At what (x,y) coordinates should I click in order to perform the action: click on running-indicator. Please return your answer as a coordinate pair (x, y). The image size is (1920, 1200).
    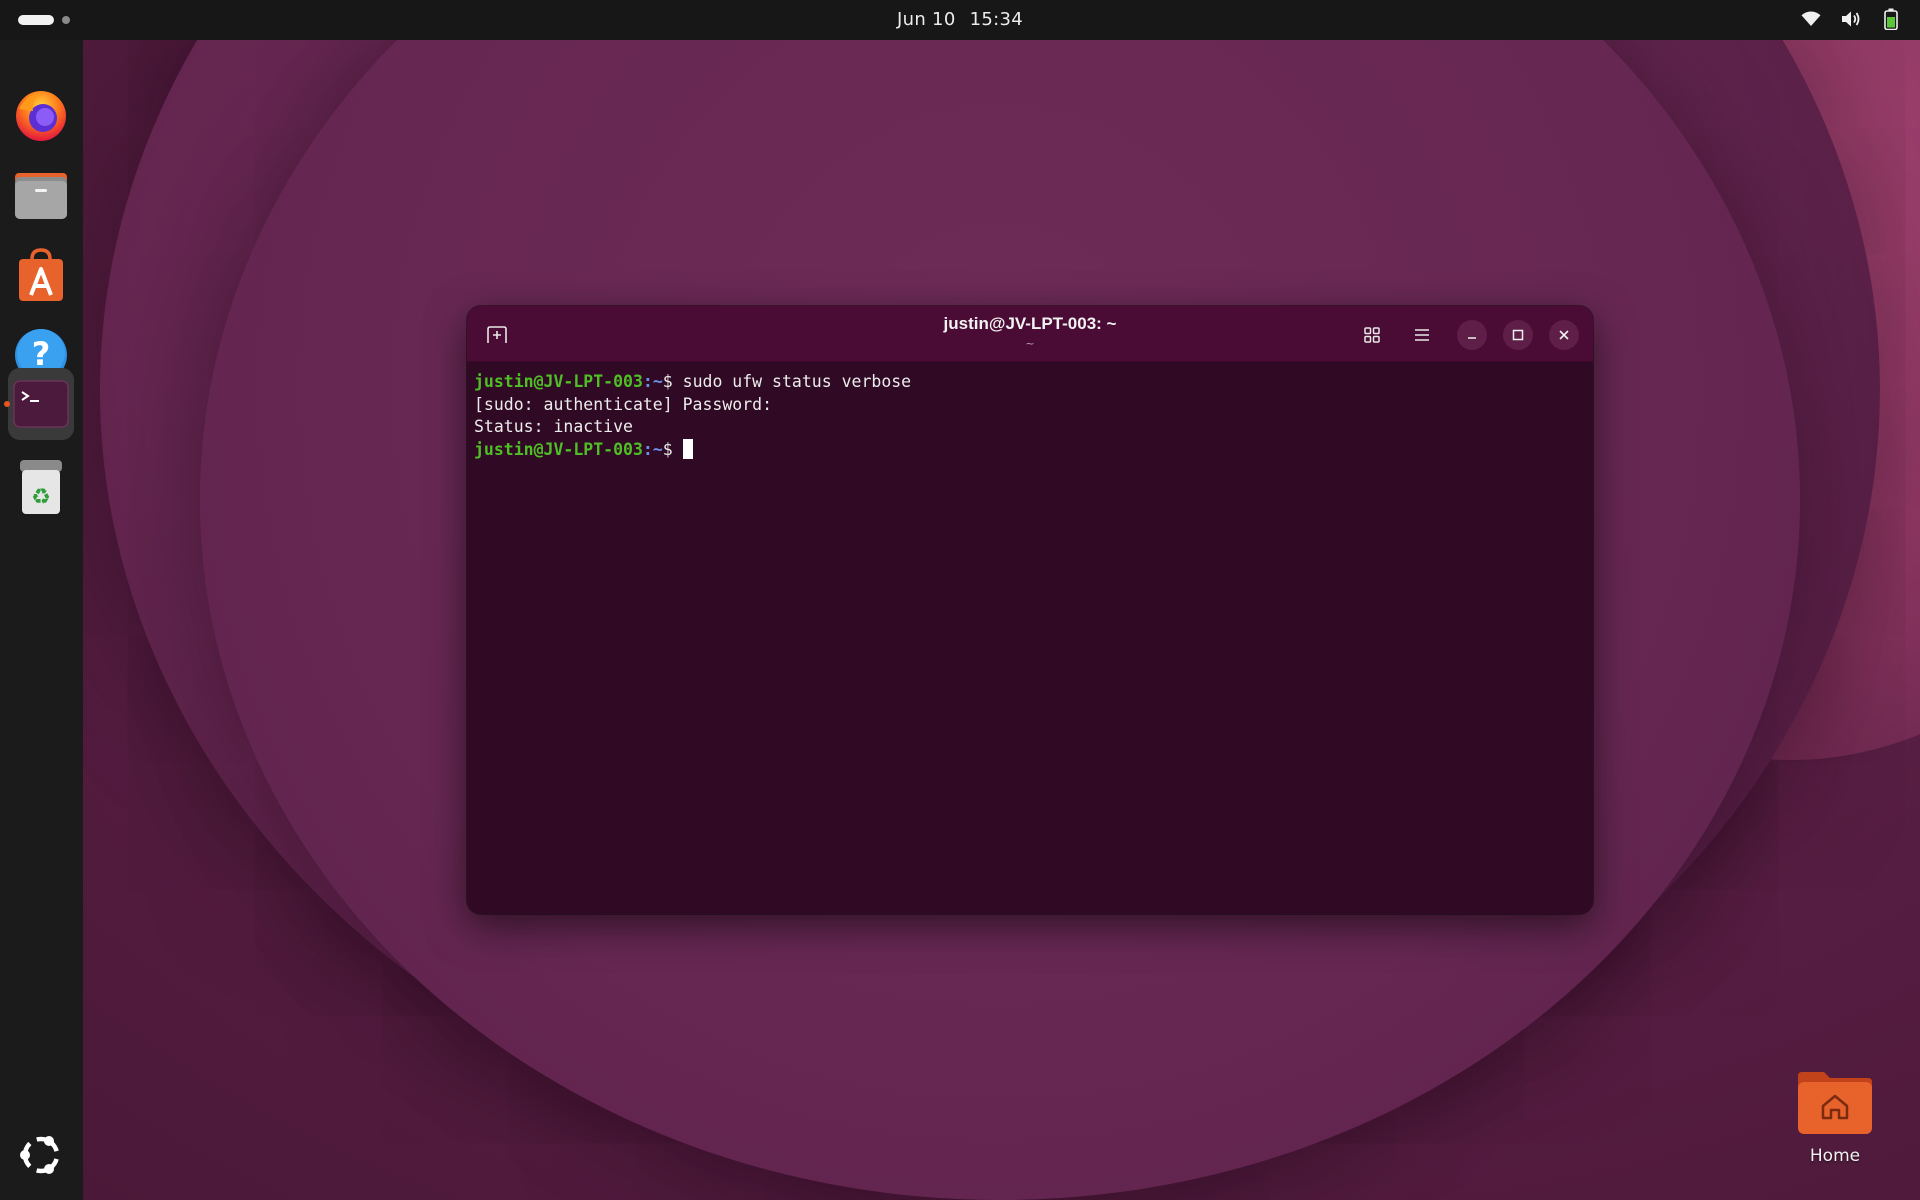
    Looking at the image, I should click on (7, 404).